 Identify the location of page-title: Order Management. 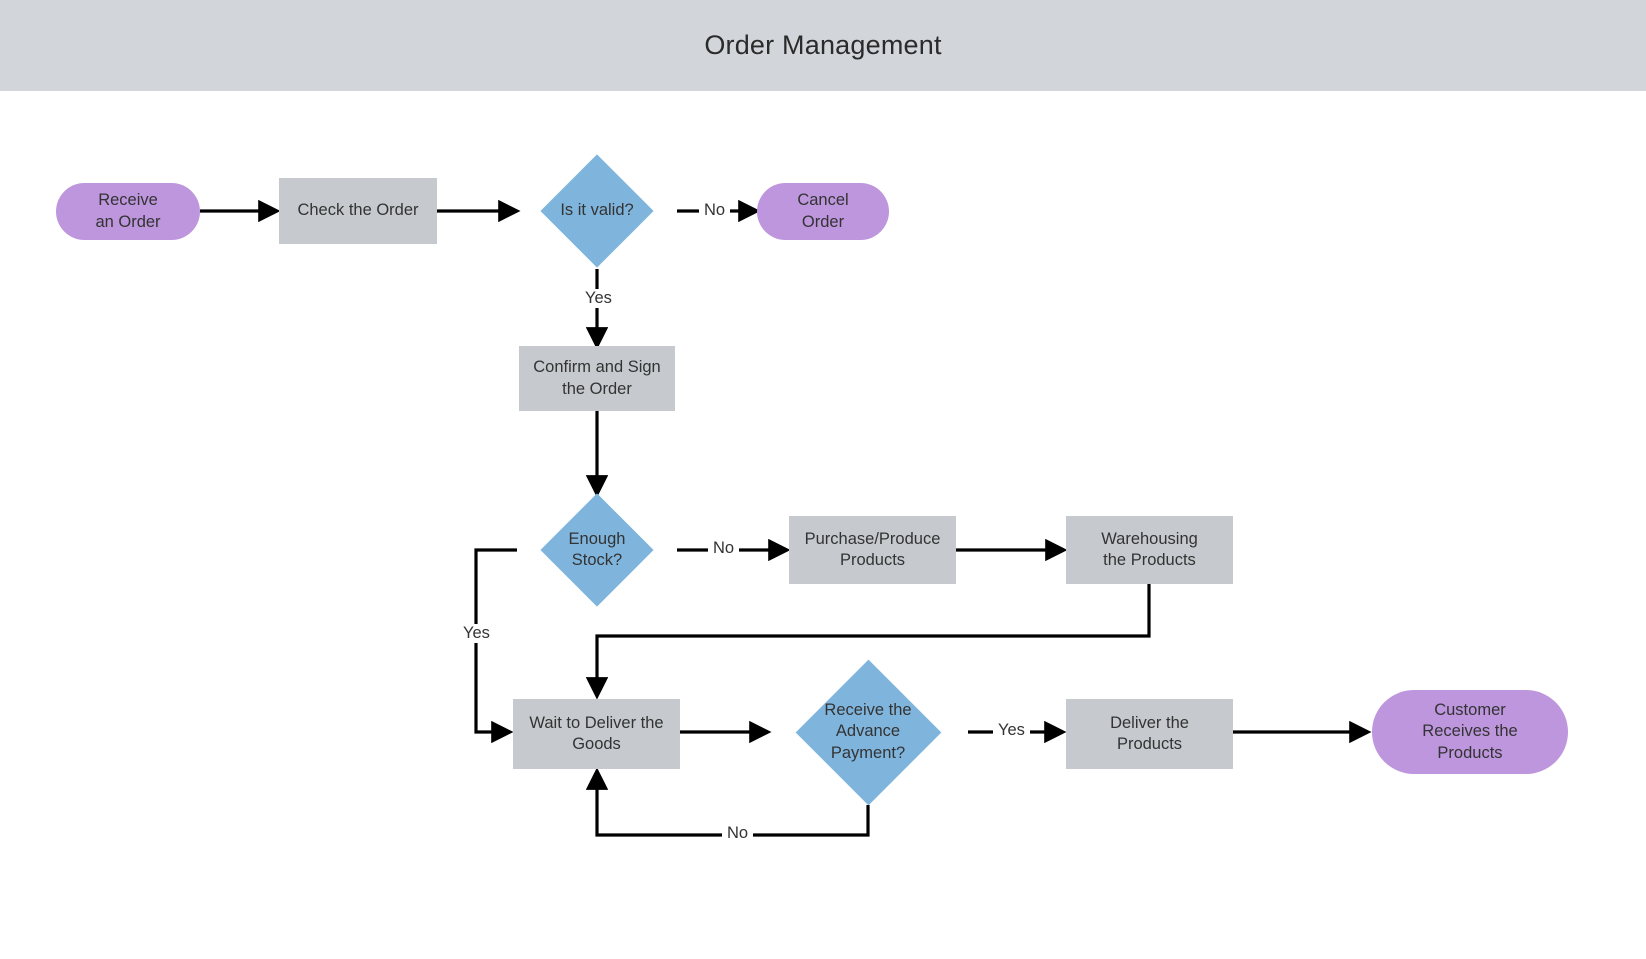
(823, 45).